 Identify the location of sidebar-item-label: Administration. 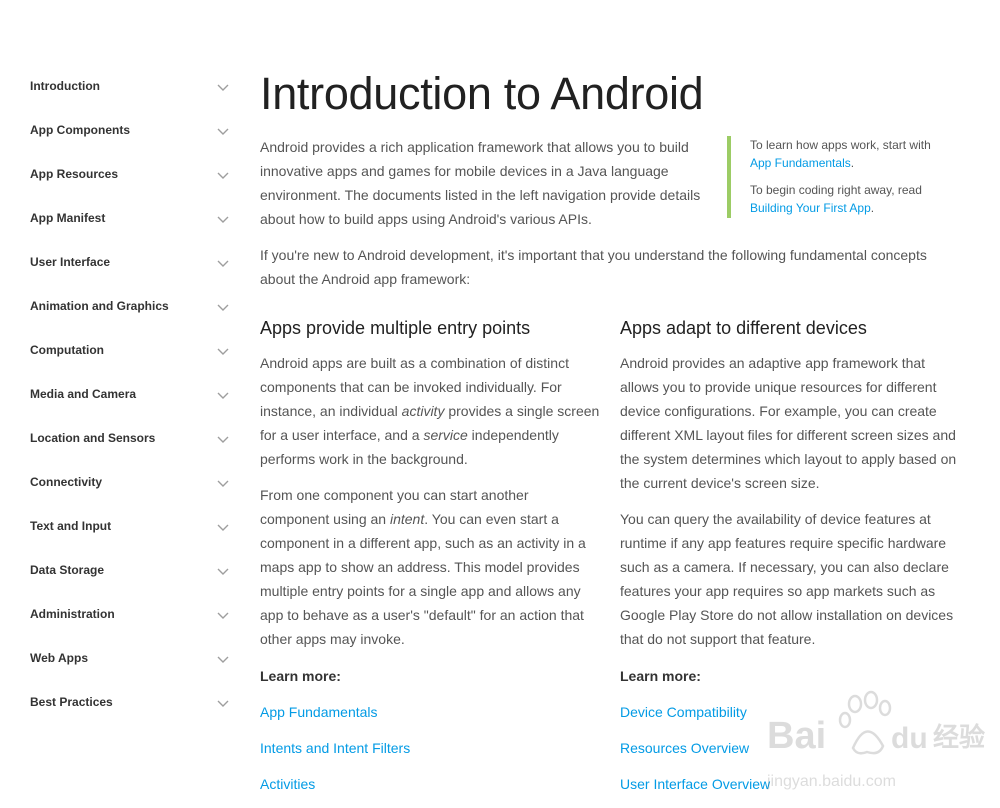
(72, 614).